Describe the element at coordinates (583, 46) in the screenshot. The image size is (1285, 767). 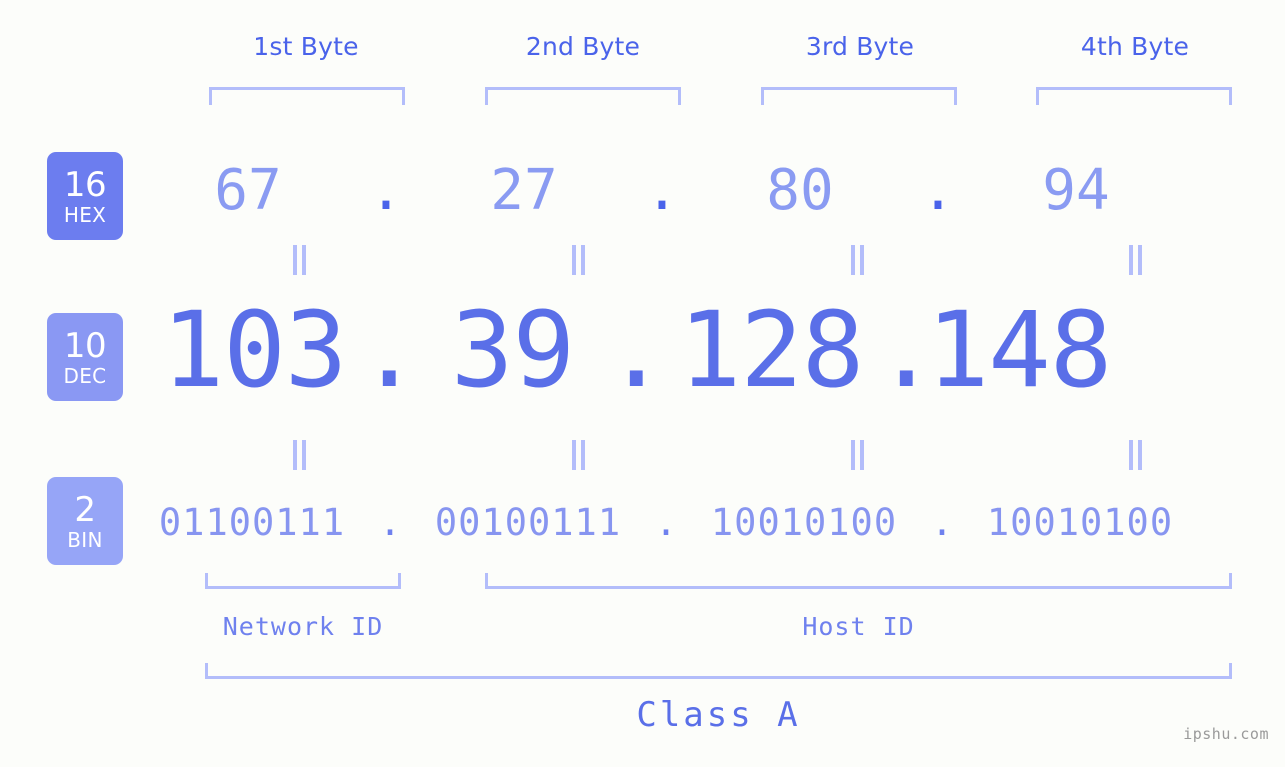
I see `byte-header-2: 2nd Byte` at that location.